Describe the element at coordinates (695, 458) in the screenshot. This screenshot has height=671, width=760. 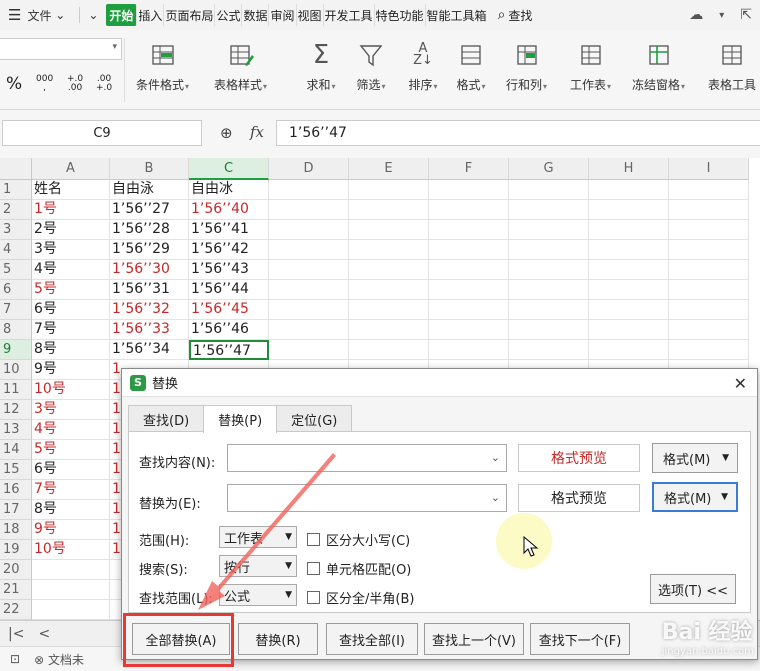
I see `find-format-button: 格式(M) ▼` at that location.